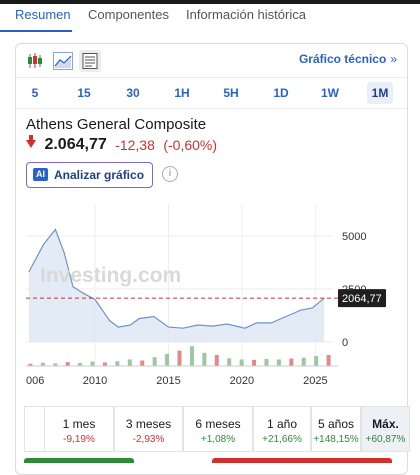 The width and height of the screenshot is (420, 475). Describe the element at coordinates (36, 31) in the screenshot. I see `active-tab-indicator` at that location.